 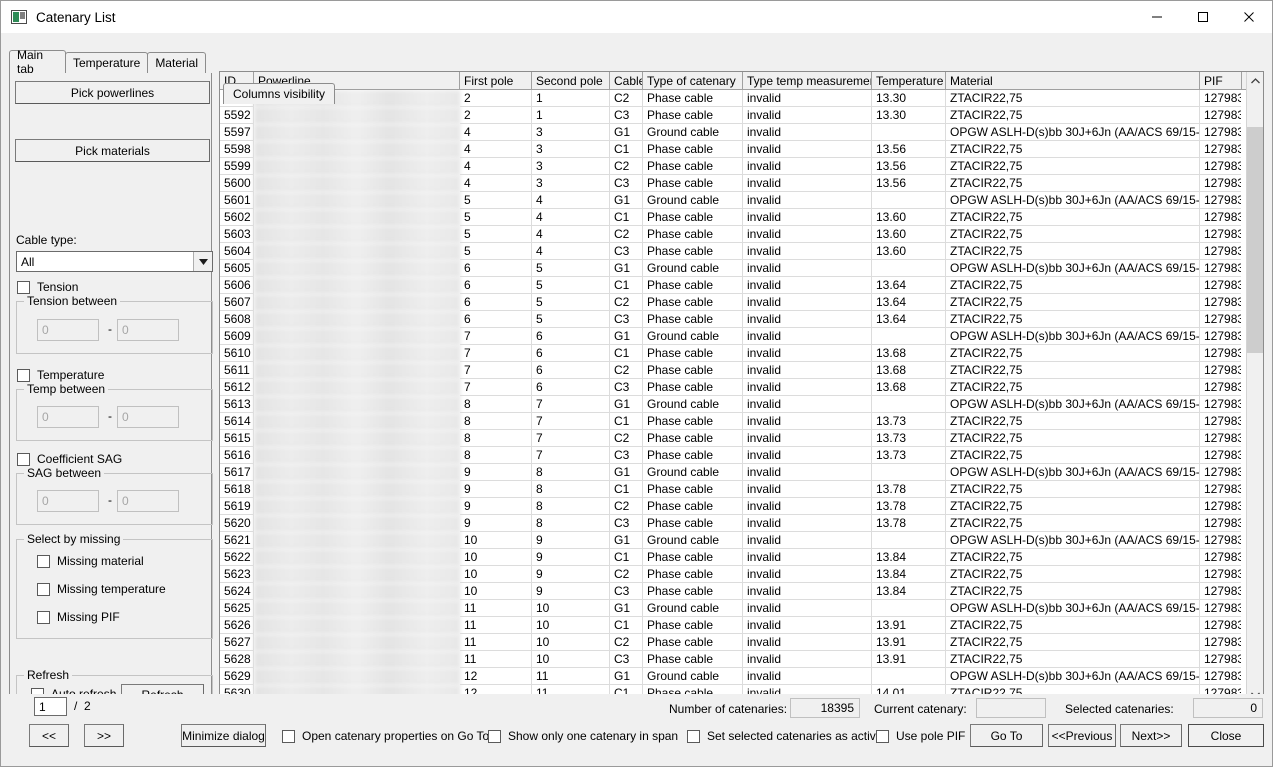 What do you see at coordinates (496, 319) in the screenshot?
I see `cell-first_pole: 6` at bounding box center [496, 319].